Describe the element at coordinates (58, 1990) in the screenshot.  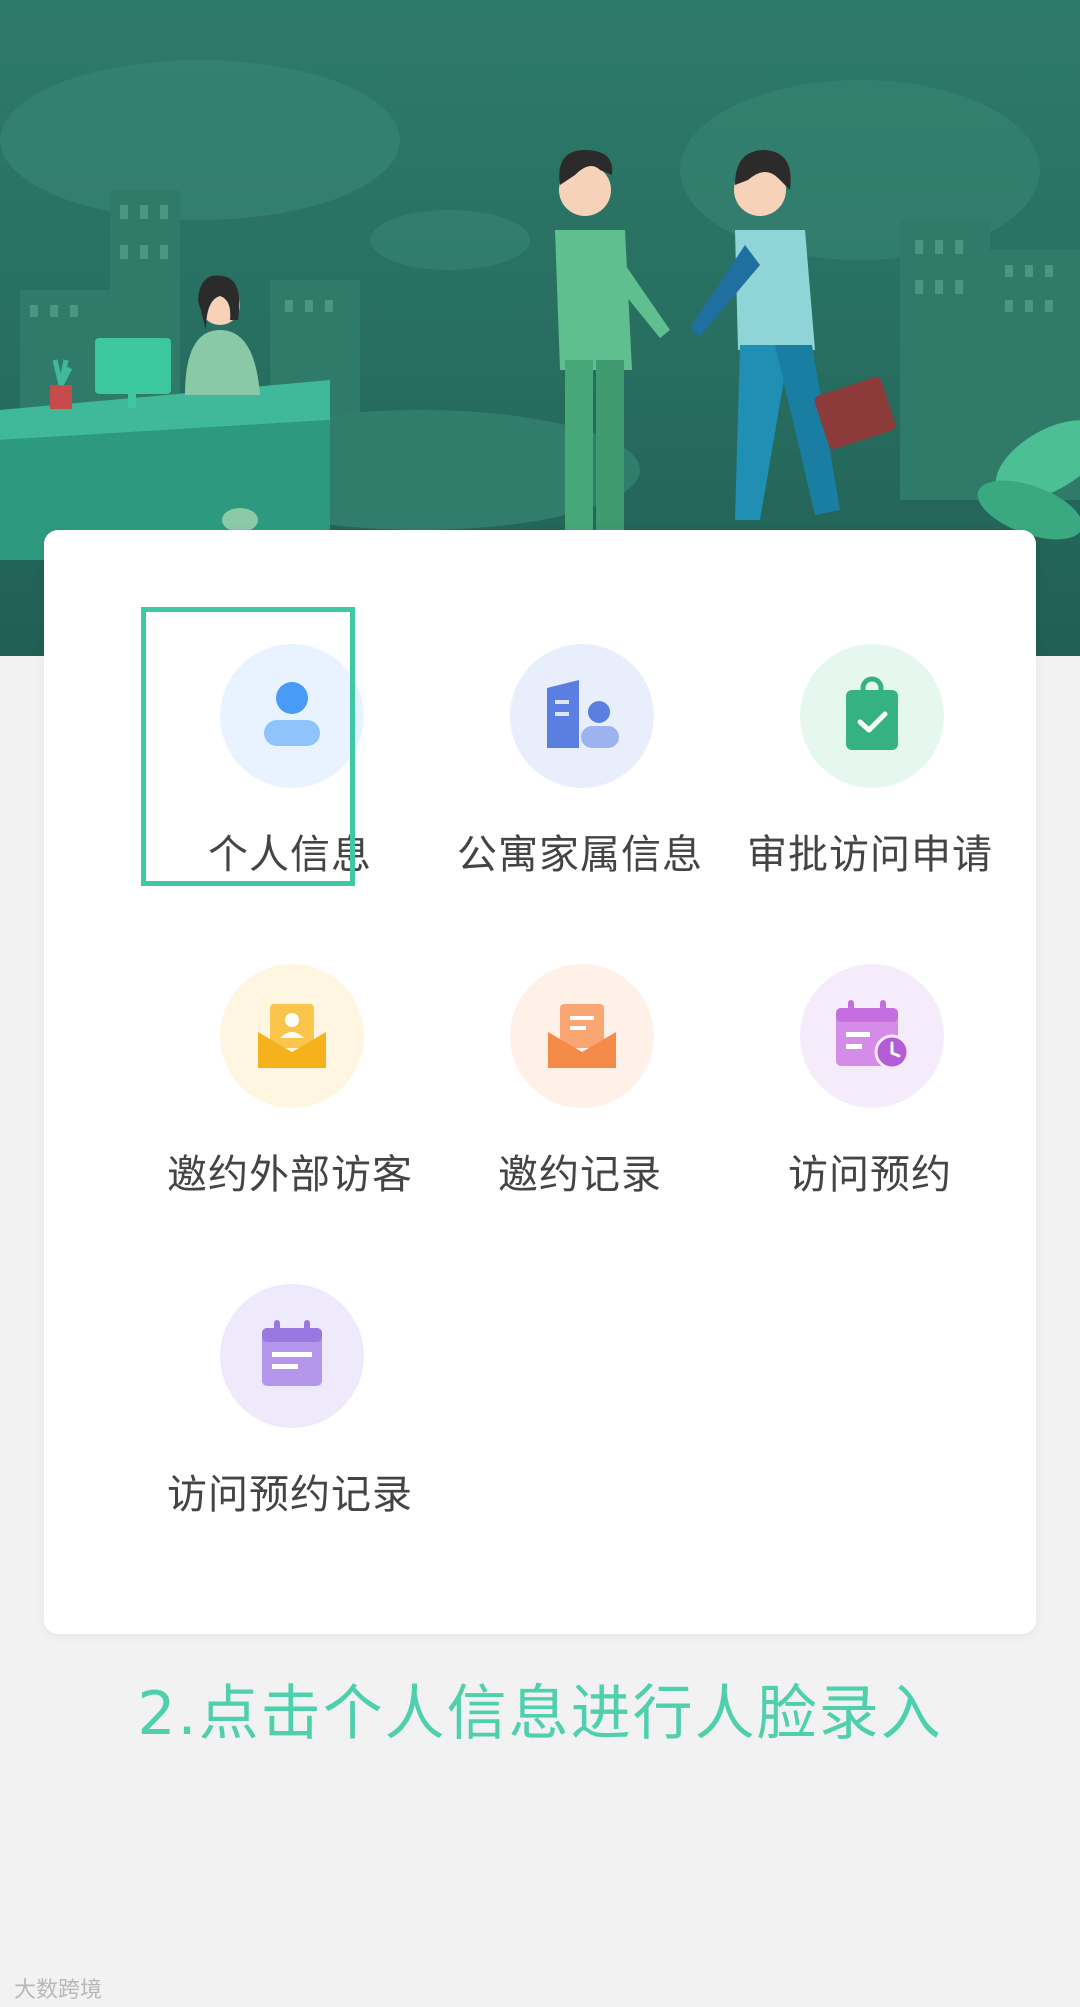
I see `watermark: 大数跨境` at that location.